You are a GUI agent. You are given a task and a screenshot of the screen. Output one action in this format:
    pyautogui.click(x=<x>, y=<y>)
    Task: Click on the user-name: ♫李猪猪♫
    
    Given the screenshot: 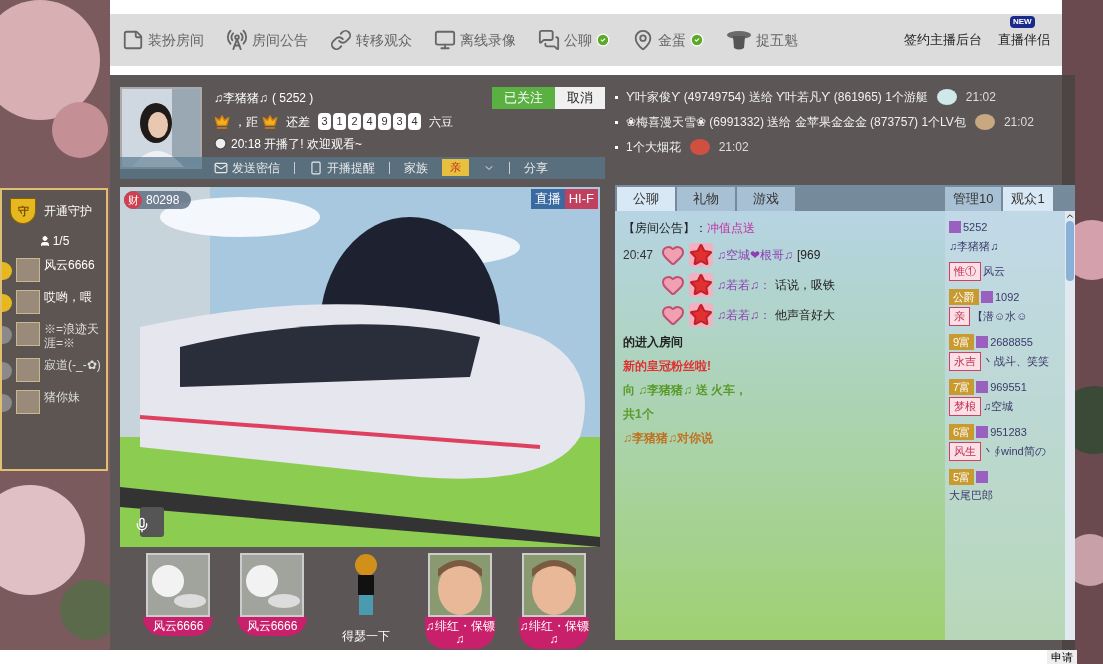 What is the action you would take?
    pyautogui.click(x=974, y=245)
    